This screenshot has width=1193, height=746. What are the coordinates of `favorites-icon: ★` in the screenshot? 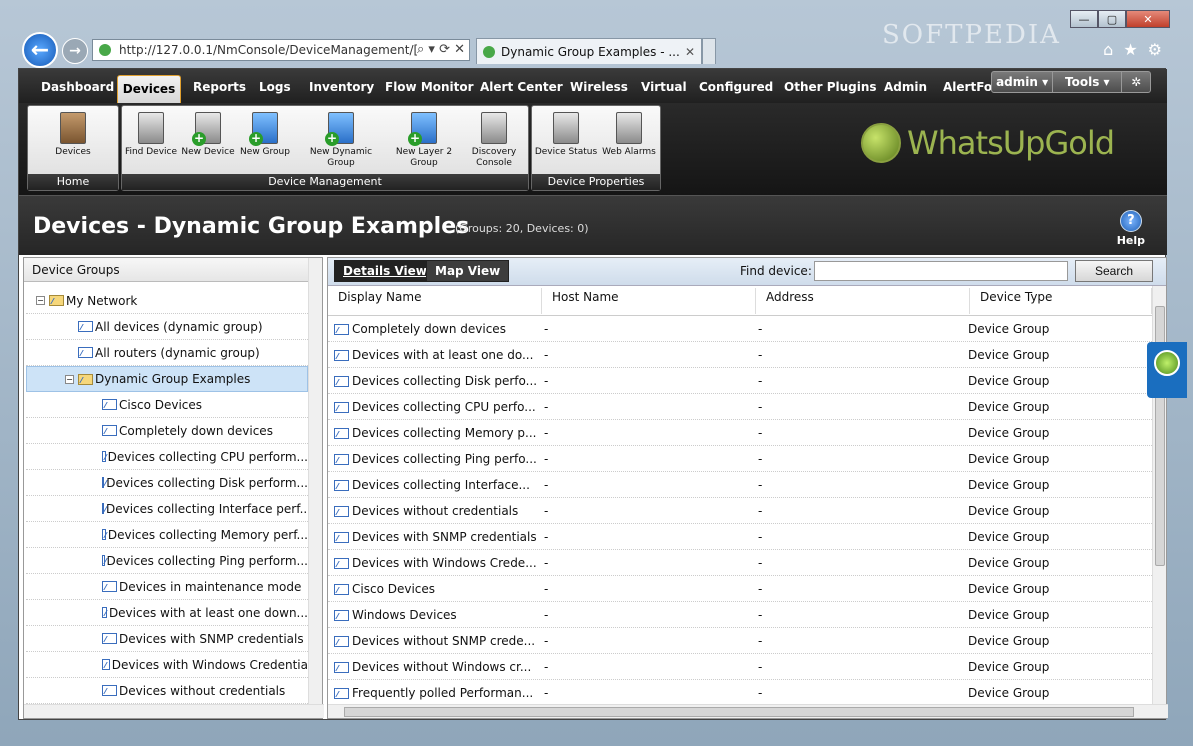 It's located at (1130, 49).